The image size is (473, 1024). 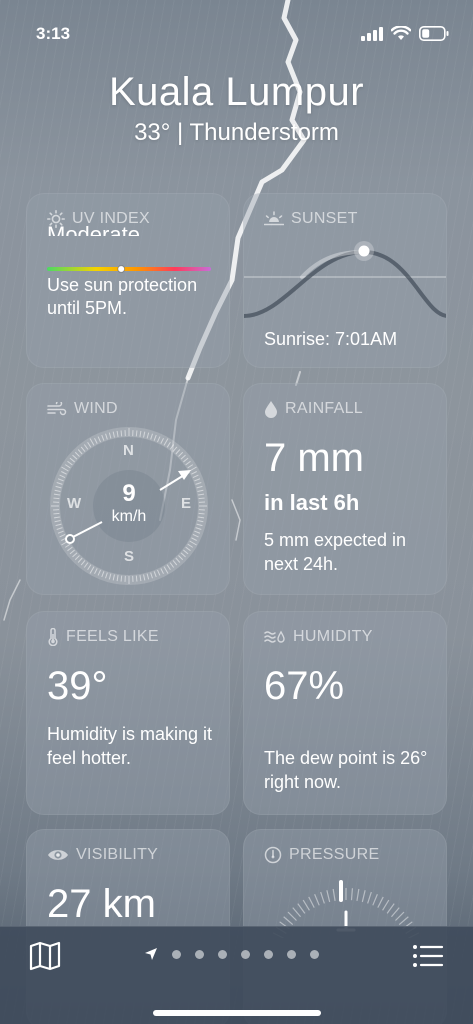 I want to click on feels-like-description: Humidity is making it feel hotter., so click(x=130, y=746).